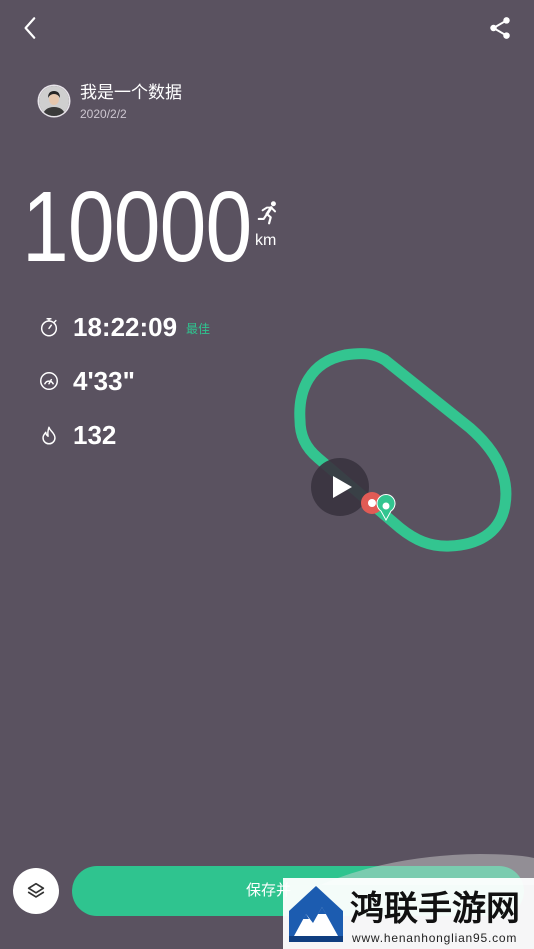 This screenshot has height=949, width=534. Describe the element at coordinates (268, 213) in the screenshot. I see `running-person-icon` at that location.